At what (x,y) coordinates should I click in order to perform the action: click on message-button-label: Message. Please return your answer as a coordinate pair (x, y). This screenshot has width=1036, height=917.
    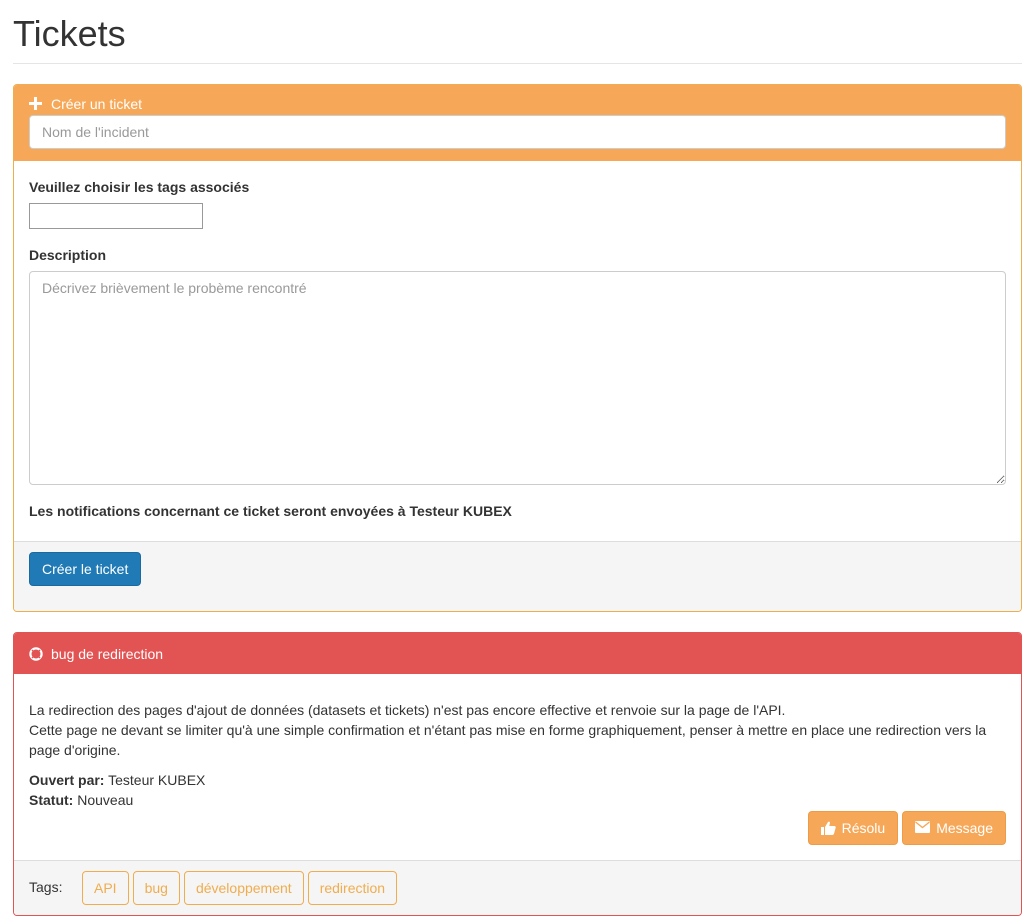
    Looking at the image, I should click on (964, 828).